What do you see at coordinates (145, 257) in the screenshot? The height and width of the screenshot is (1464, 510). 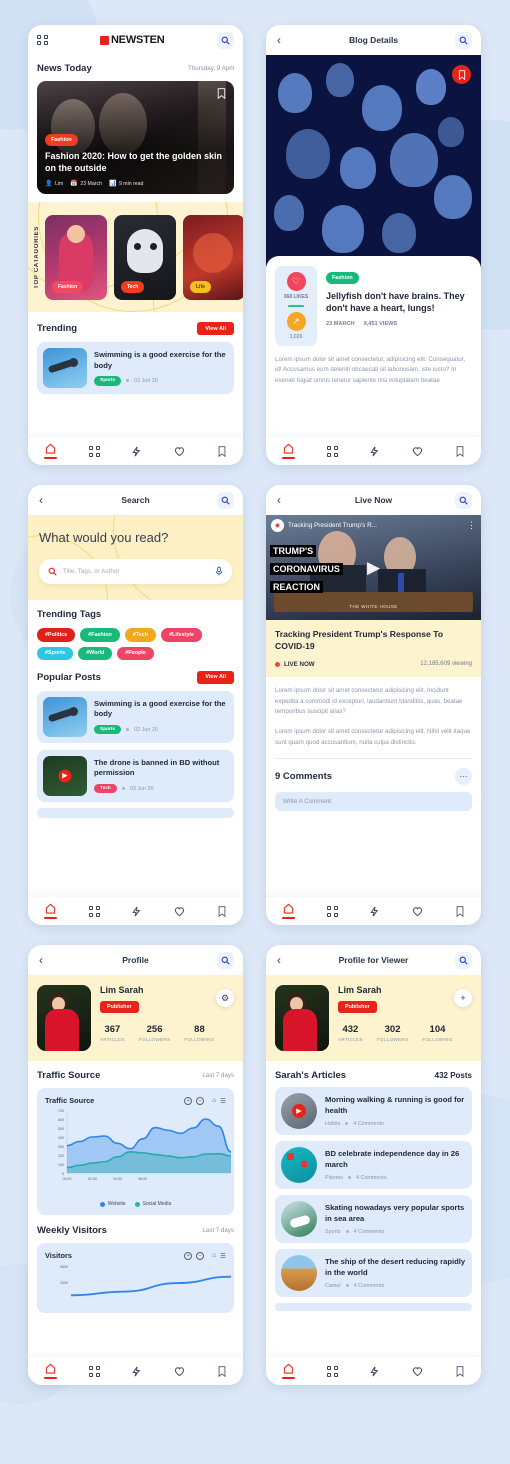 I see `category-card: Tech` at bounding box center [145, 257].